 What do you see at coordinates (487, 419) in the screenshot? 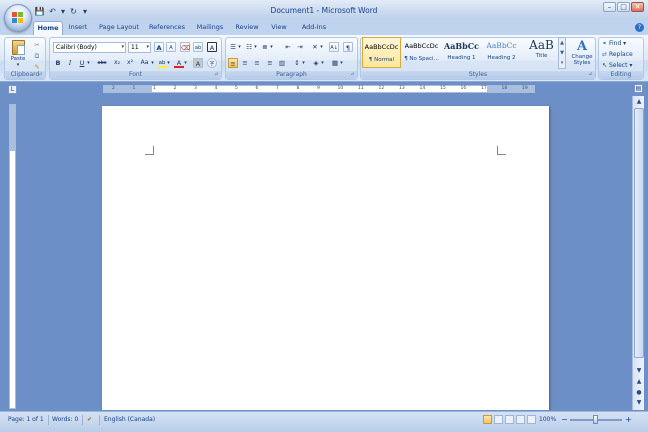
I see `print-layout-view-button` at bounding box center [487, 419].